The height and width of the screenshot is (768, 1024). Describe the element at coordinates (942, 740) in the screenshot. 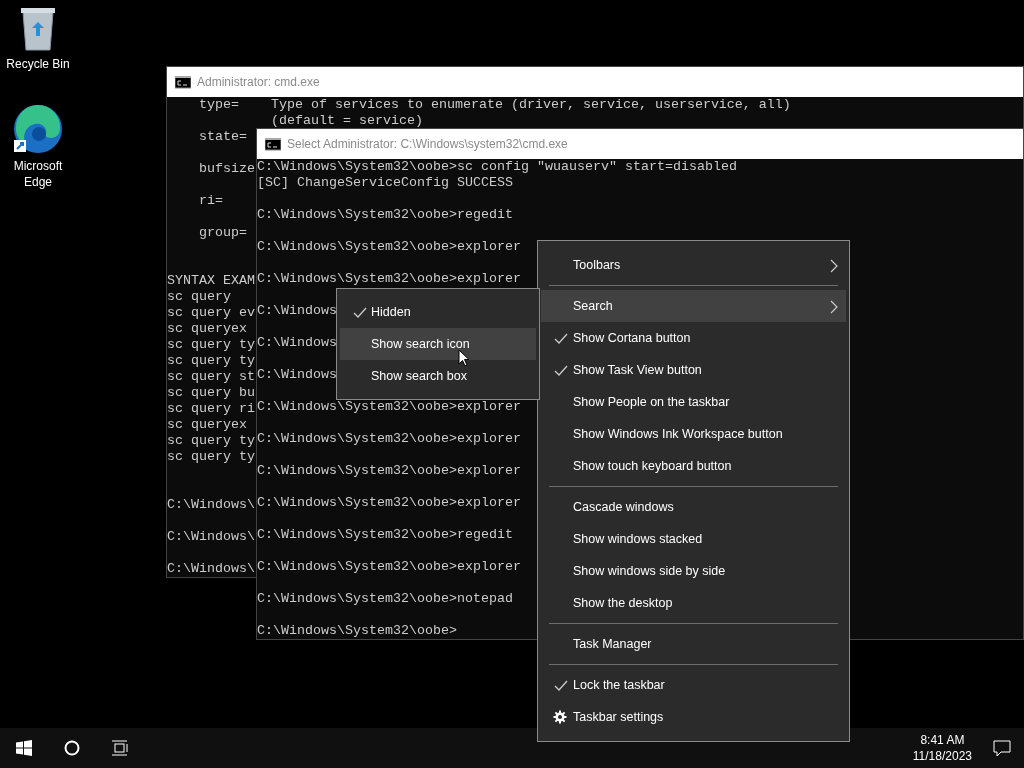

I see `time-text: 8:41 AM` at that location.